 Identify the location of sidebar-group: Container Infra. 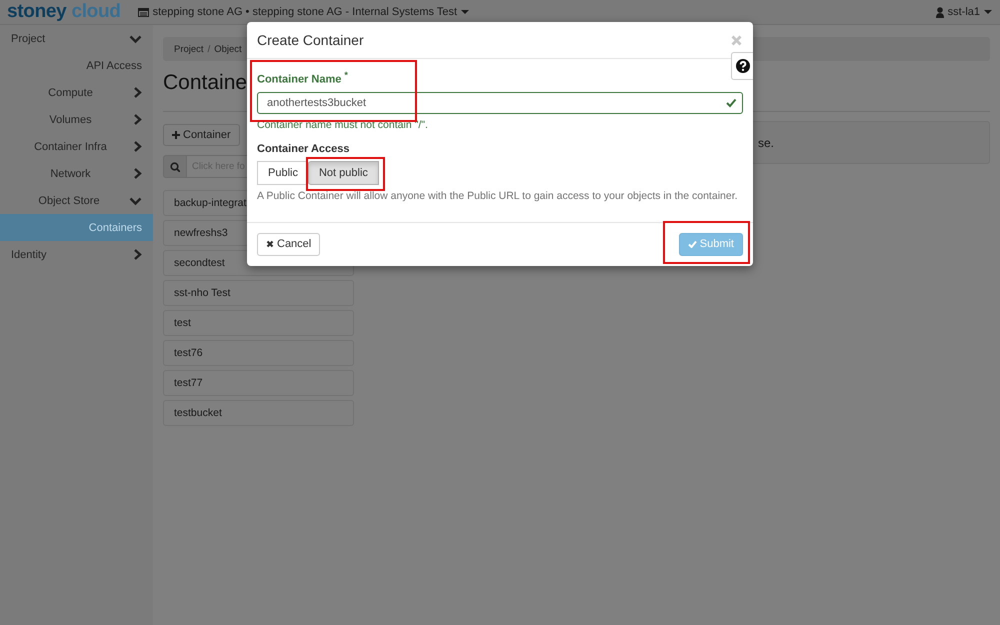
(76, 146).